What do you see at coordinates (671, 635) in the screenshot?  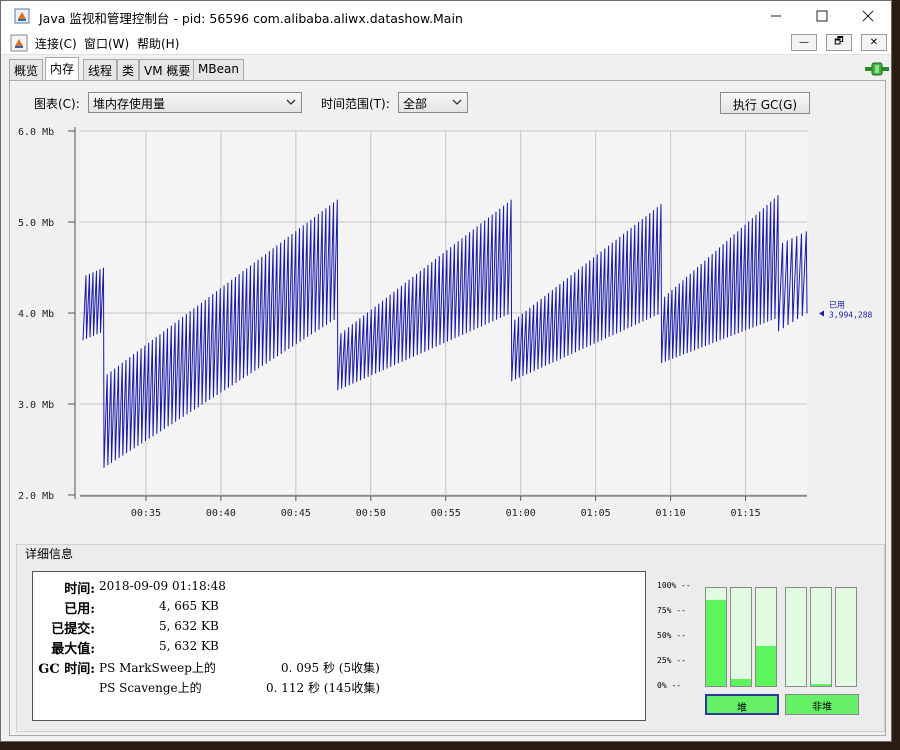 I see `percent-label: 50% --` at bounding box center [671, 635].